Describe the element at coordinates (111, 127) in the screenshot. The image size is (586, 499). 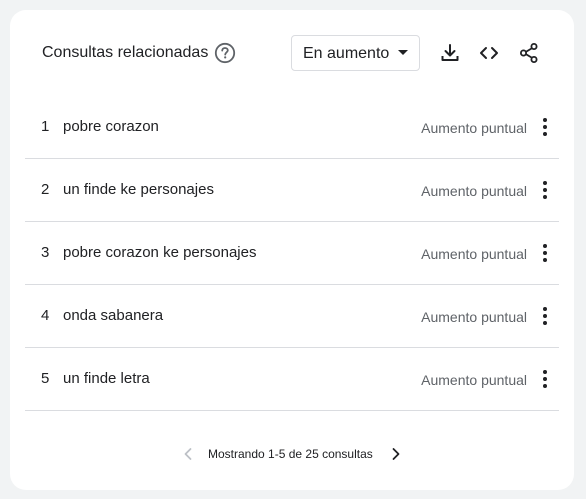
I see `item-query: pobre corazon` at that location.